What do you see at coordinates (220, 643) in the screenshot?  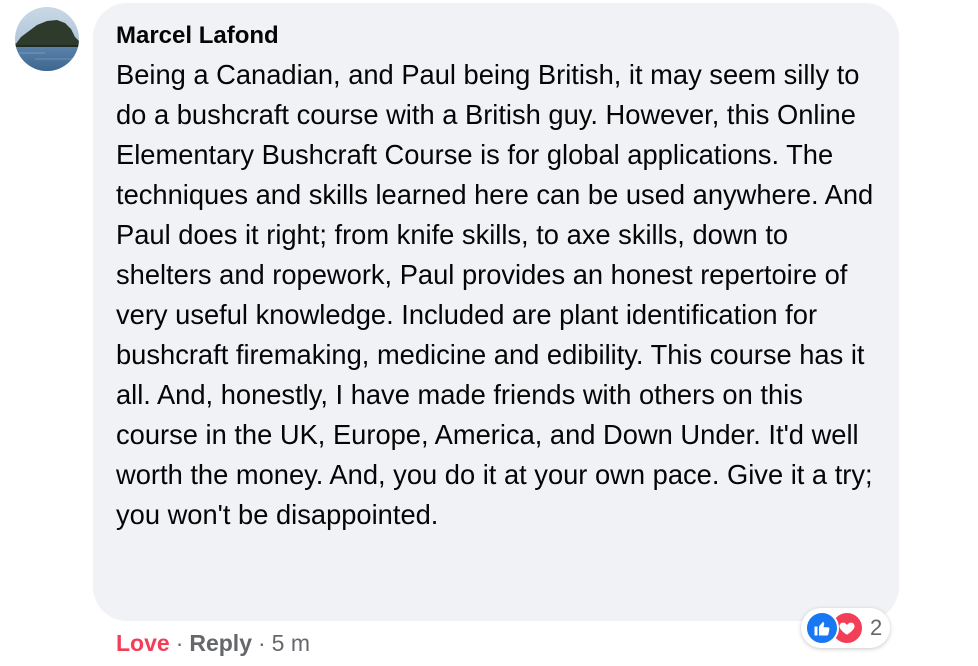 I see `reply-button: Reply` at bounding box center [220, 643].